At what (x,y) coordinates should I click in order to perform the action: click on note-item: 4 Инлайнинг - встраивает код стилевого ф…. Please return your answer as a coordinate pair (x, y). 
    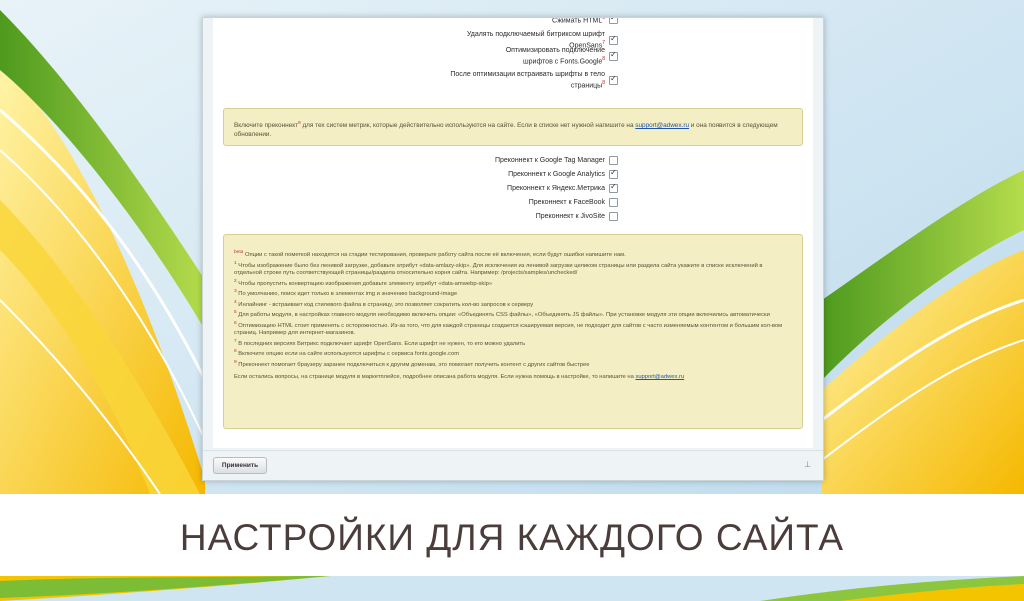
    Looking at the image, I should click on (384, 303).